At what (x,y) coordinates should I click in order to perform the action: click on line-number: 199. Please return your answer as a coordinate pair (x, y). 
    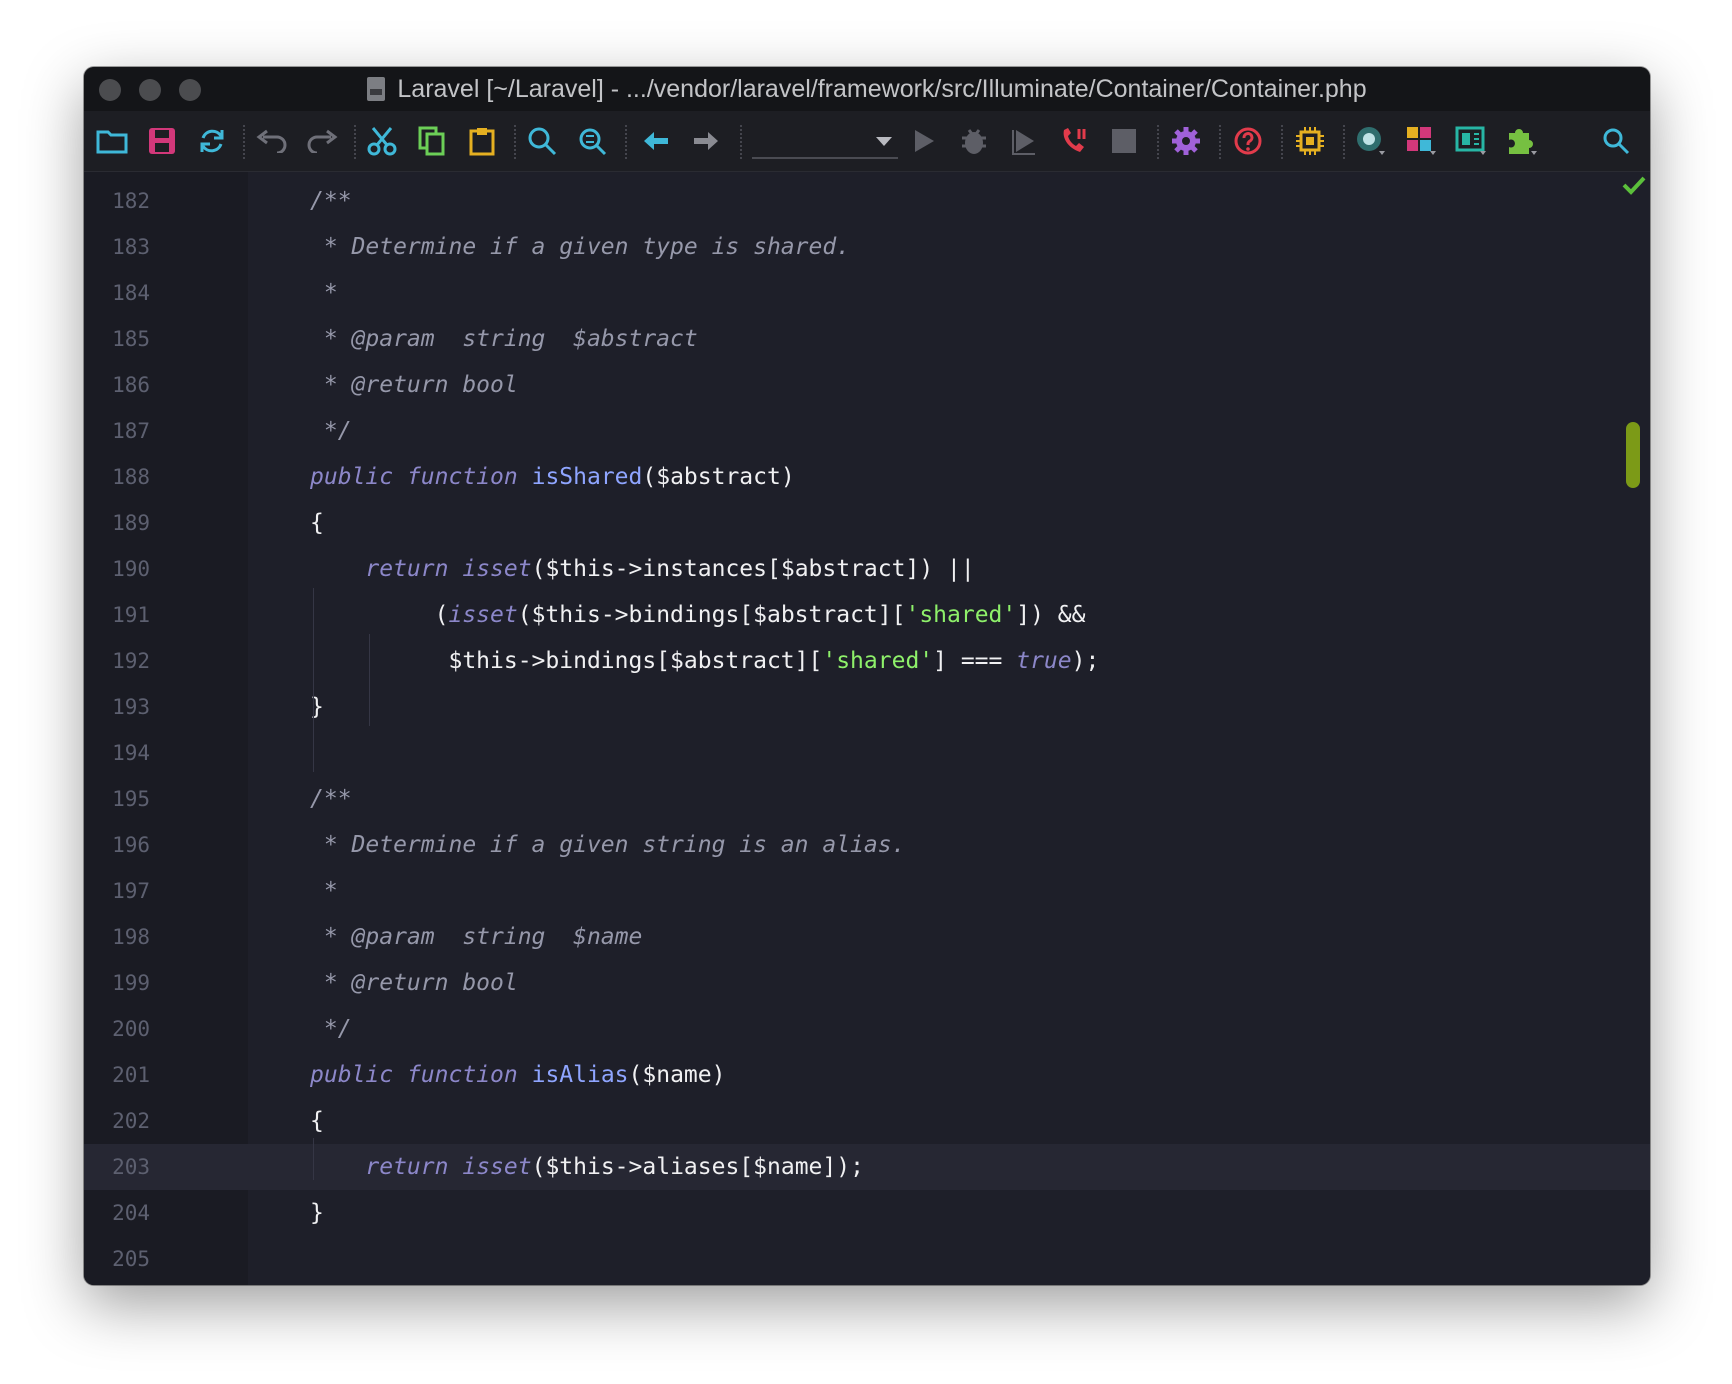
    Looking at the image, I should click on (117, 983).